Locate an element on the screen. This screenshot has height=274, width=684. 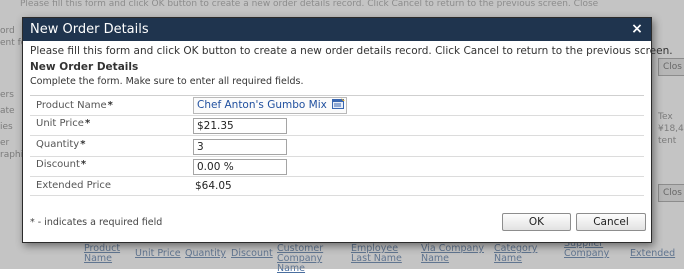
product-name-link: Chef Anton's Gumbo Mix is located at coordinates (262, 105).